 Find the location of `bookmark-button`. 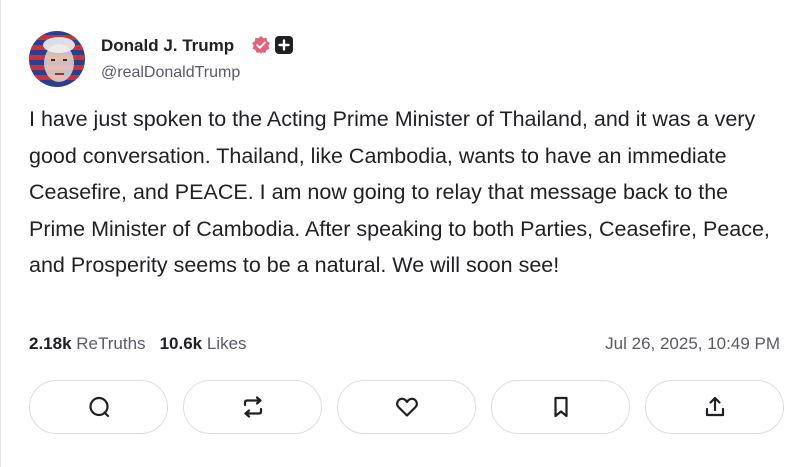

bookmark-button is located at coordinates (560, 407).